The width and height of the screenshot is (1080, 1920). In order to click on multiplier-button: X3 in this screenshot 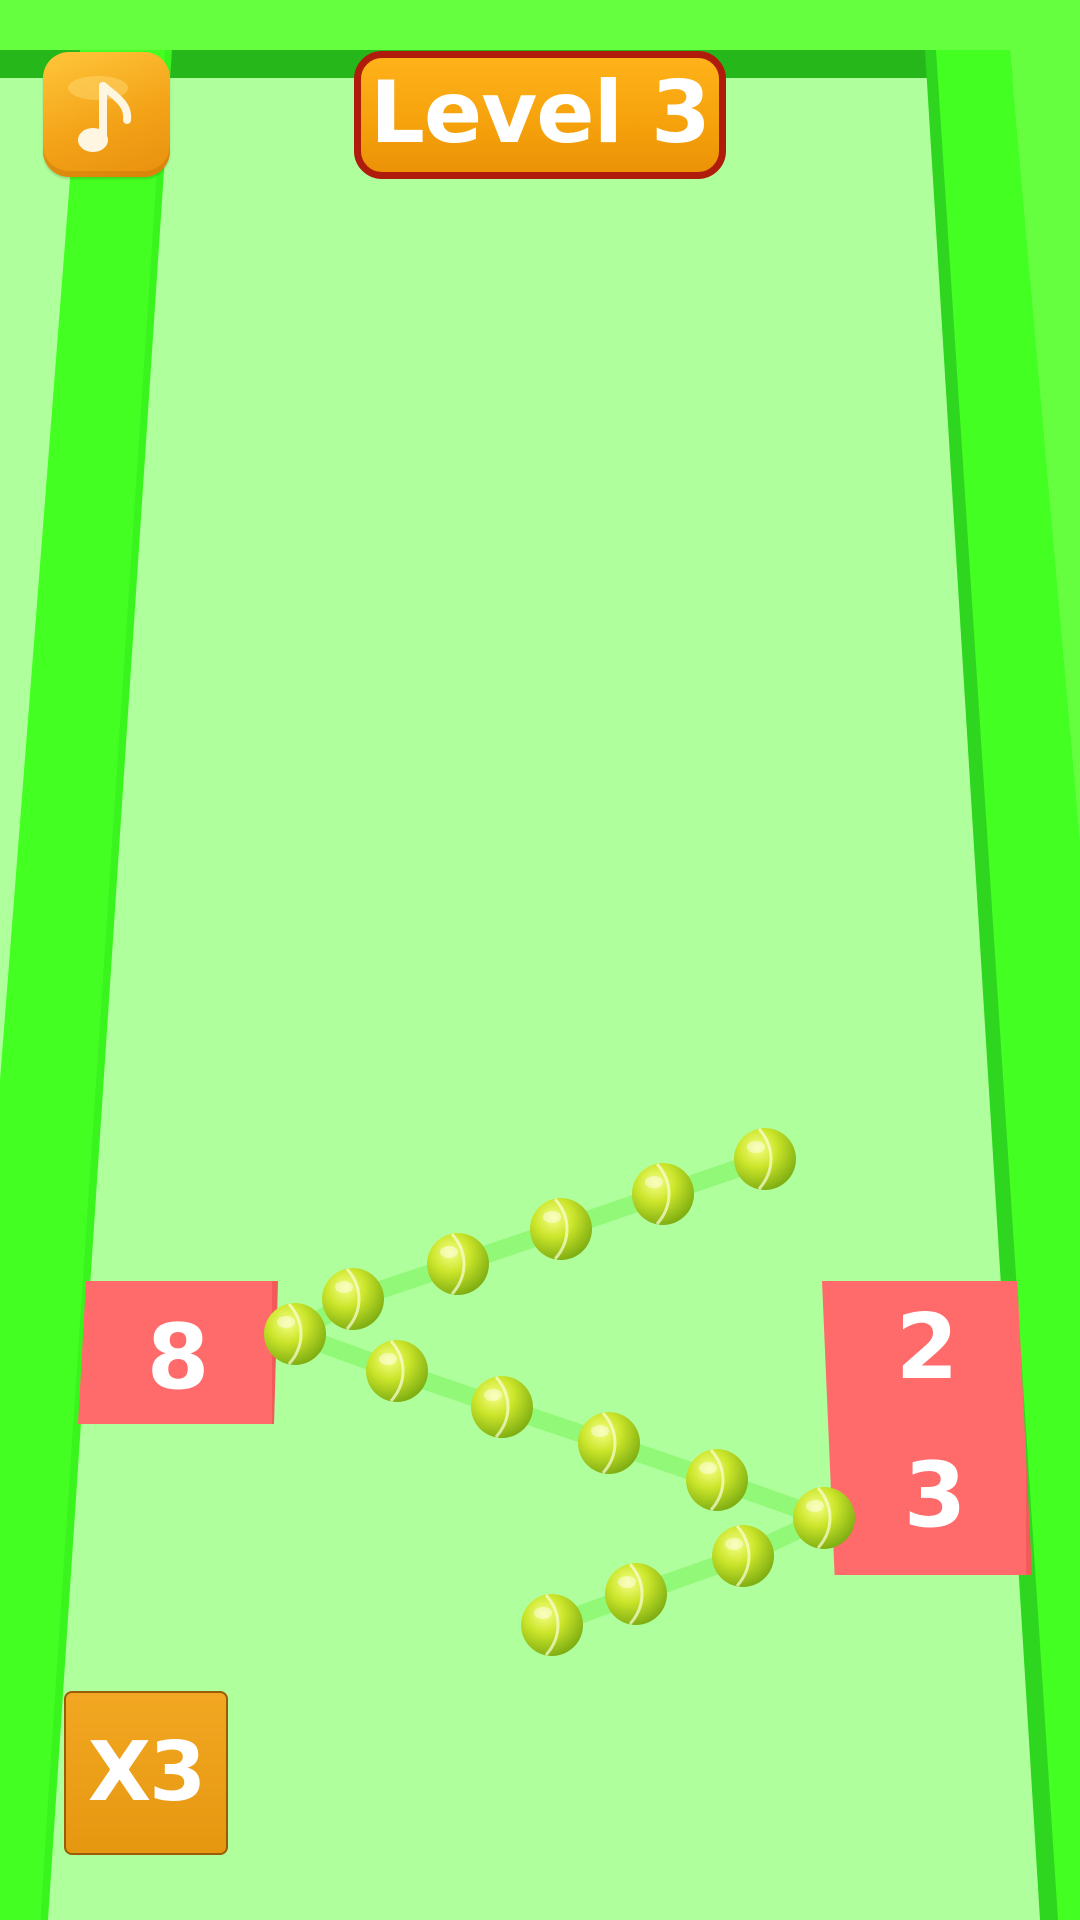, I will do `click(146, 1773)`.